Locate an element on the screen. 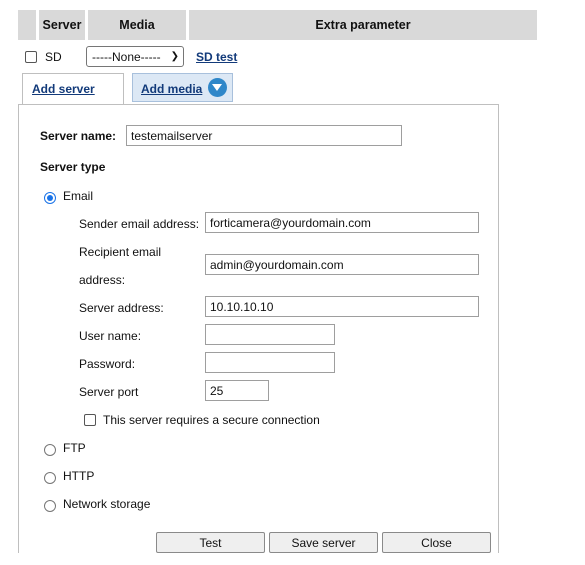 Image resolution: width=585 pixels, height=565 pixels. close-button: Close is located at coordinates (436, 542).